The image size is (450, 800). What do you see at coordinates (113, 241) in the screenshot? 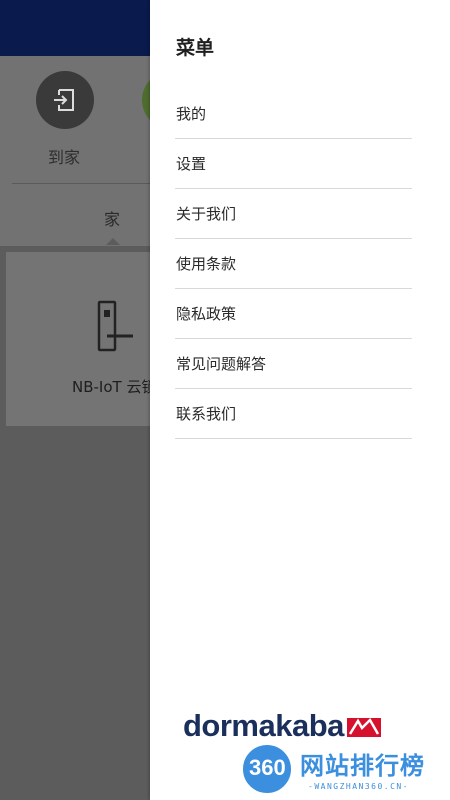
I see `tab-indicator` at bounding box center [113, 241].